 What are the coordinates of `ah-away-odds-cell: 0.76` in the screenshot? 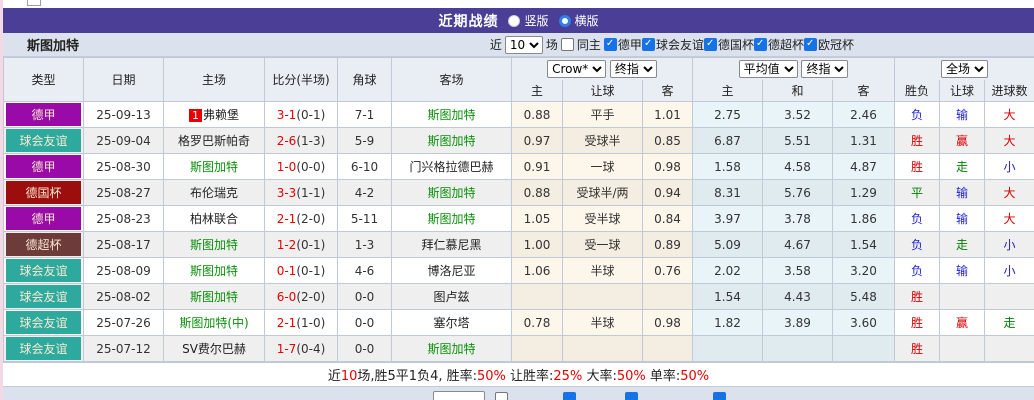 It's located at (667, 270).